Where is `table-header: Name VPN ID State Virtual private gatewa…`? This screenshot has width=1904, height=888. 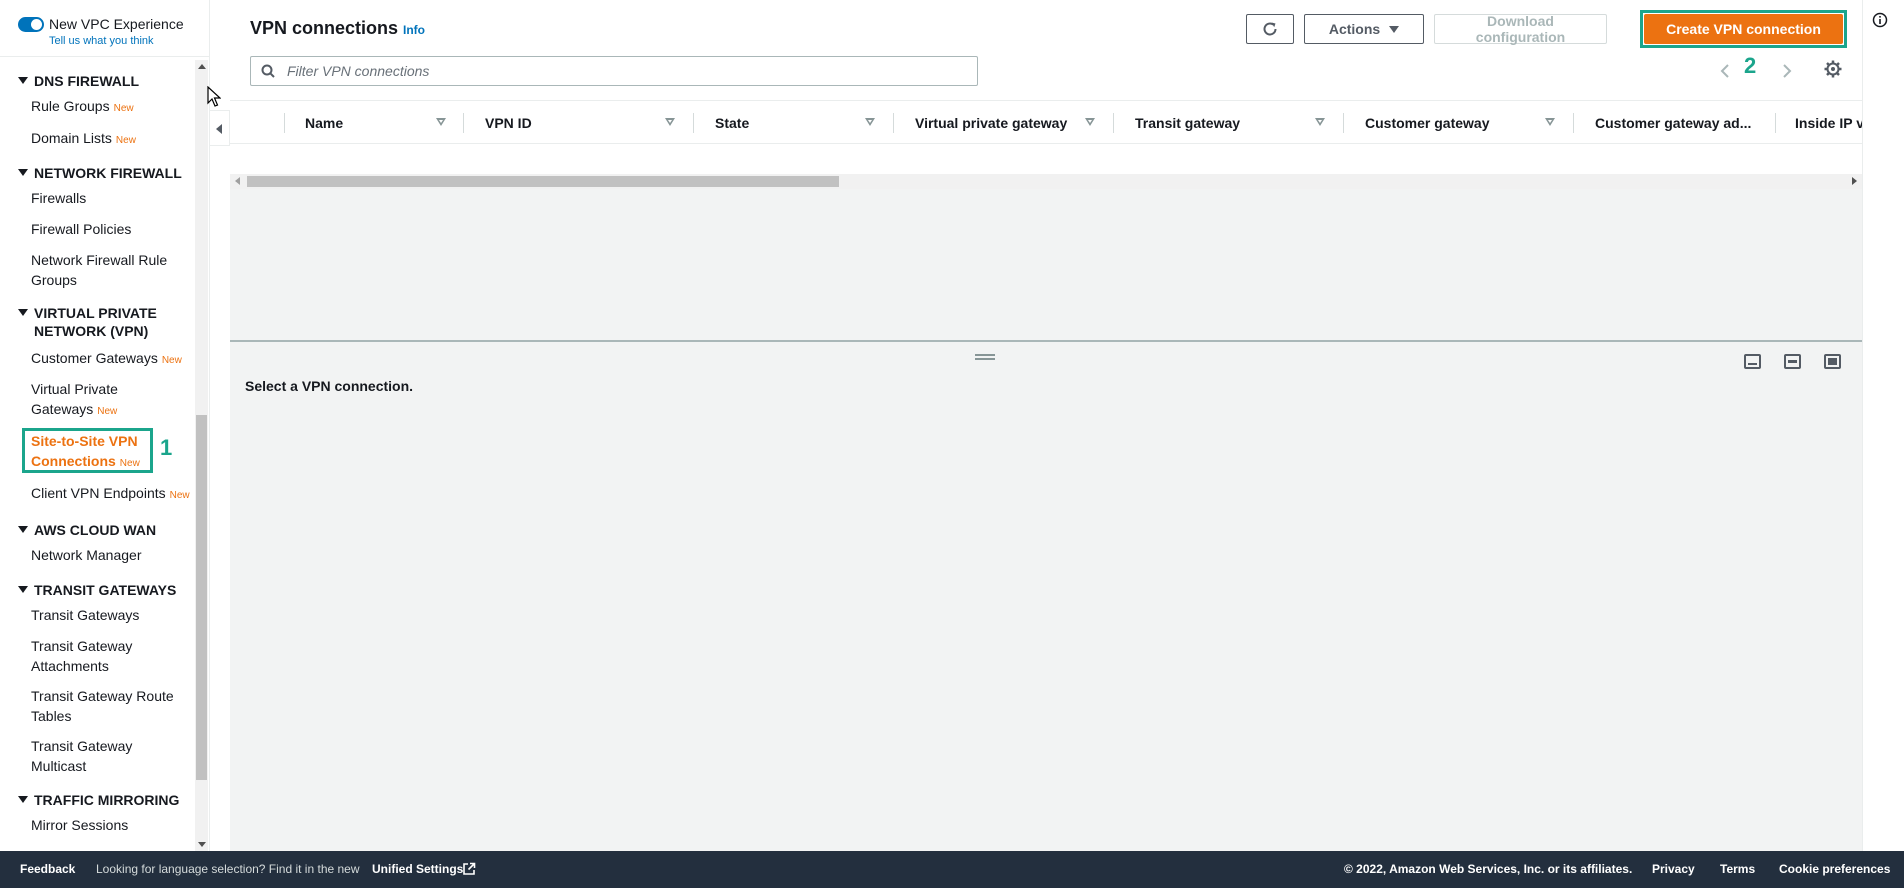
table-header: Name VPN ID State Virtual private gatewa… is located at coordinates (1046, 122).